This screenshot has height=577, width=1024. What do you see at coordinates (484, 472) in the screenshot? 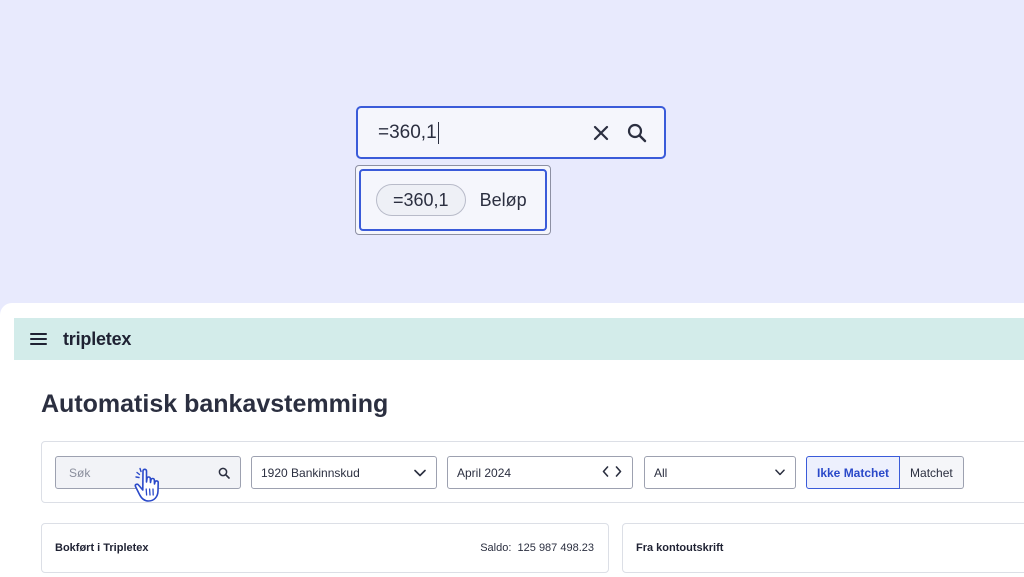
I see `period-value: April 2024` at bounding box center [484, 472].